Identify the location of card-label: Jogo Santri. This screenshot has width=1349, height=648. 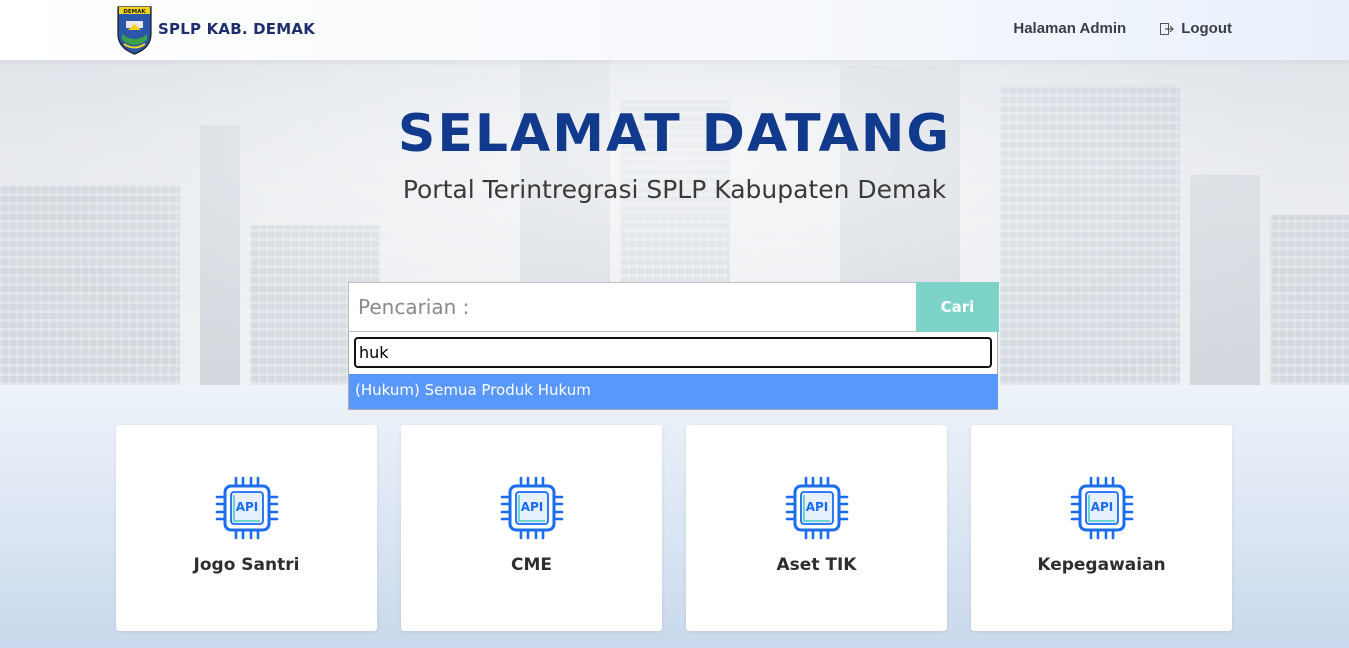
(246, 565).